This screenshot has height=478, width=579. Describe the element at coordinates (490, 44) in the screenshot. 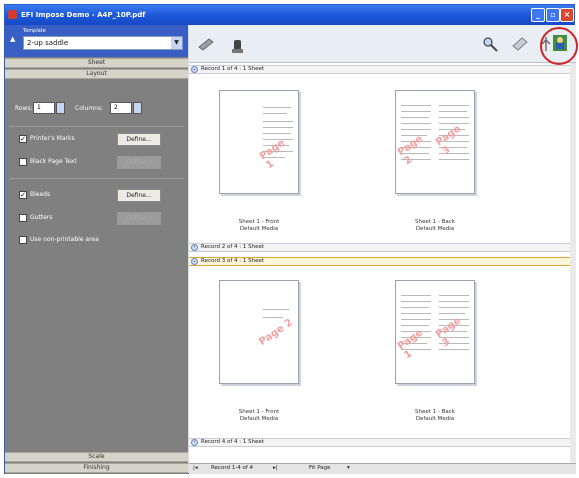

I see `zoom-icon` at that location.